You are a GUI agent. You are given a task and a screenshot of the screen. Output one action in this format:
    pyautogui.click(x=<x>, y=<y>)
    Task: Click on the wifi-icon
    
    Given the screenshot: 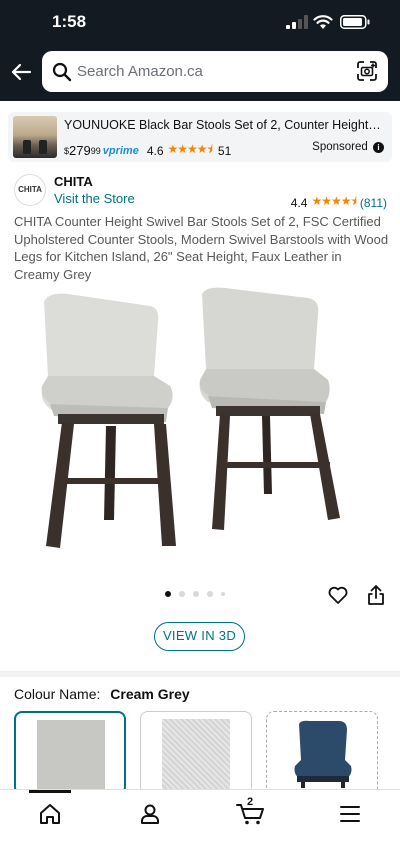 What is the action you would take?
    pyautogui.click(x=323, y=22)
    